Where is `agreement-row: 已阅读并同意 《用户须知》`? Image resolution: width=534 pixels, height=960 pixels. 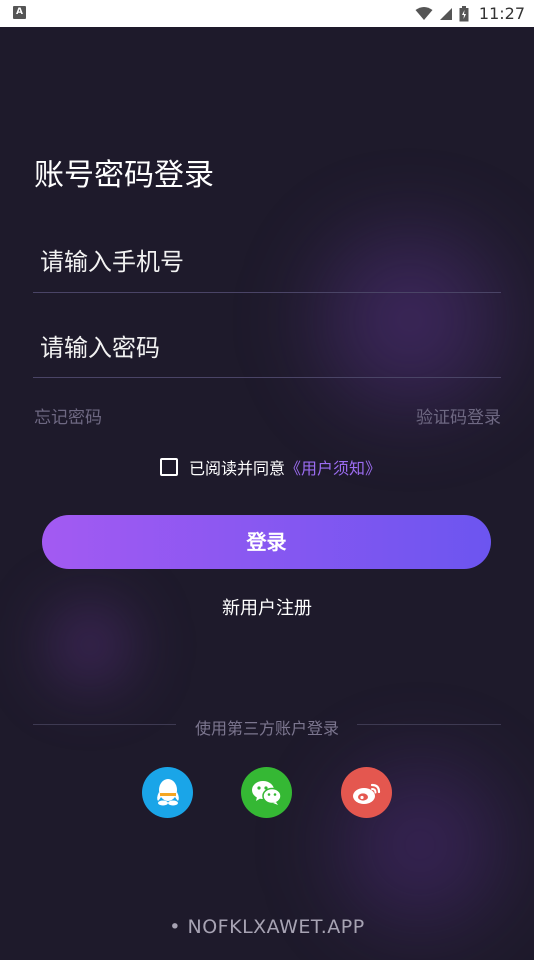 agreement-row: 已阅读并同意 《用户须知》 is located at coordinates (270, 467).